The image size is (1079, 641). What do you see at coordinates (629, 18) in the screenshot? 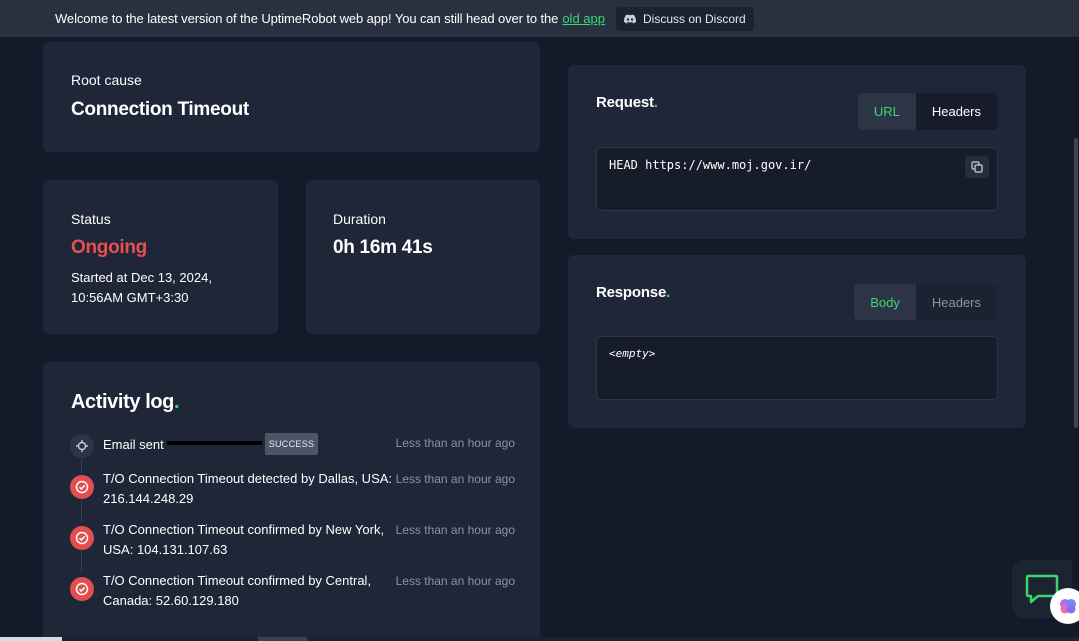
I see `discord-icon` at bounding box center [629, 18].